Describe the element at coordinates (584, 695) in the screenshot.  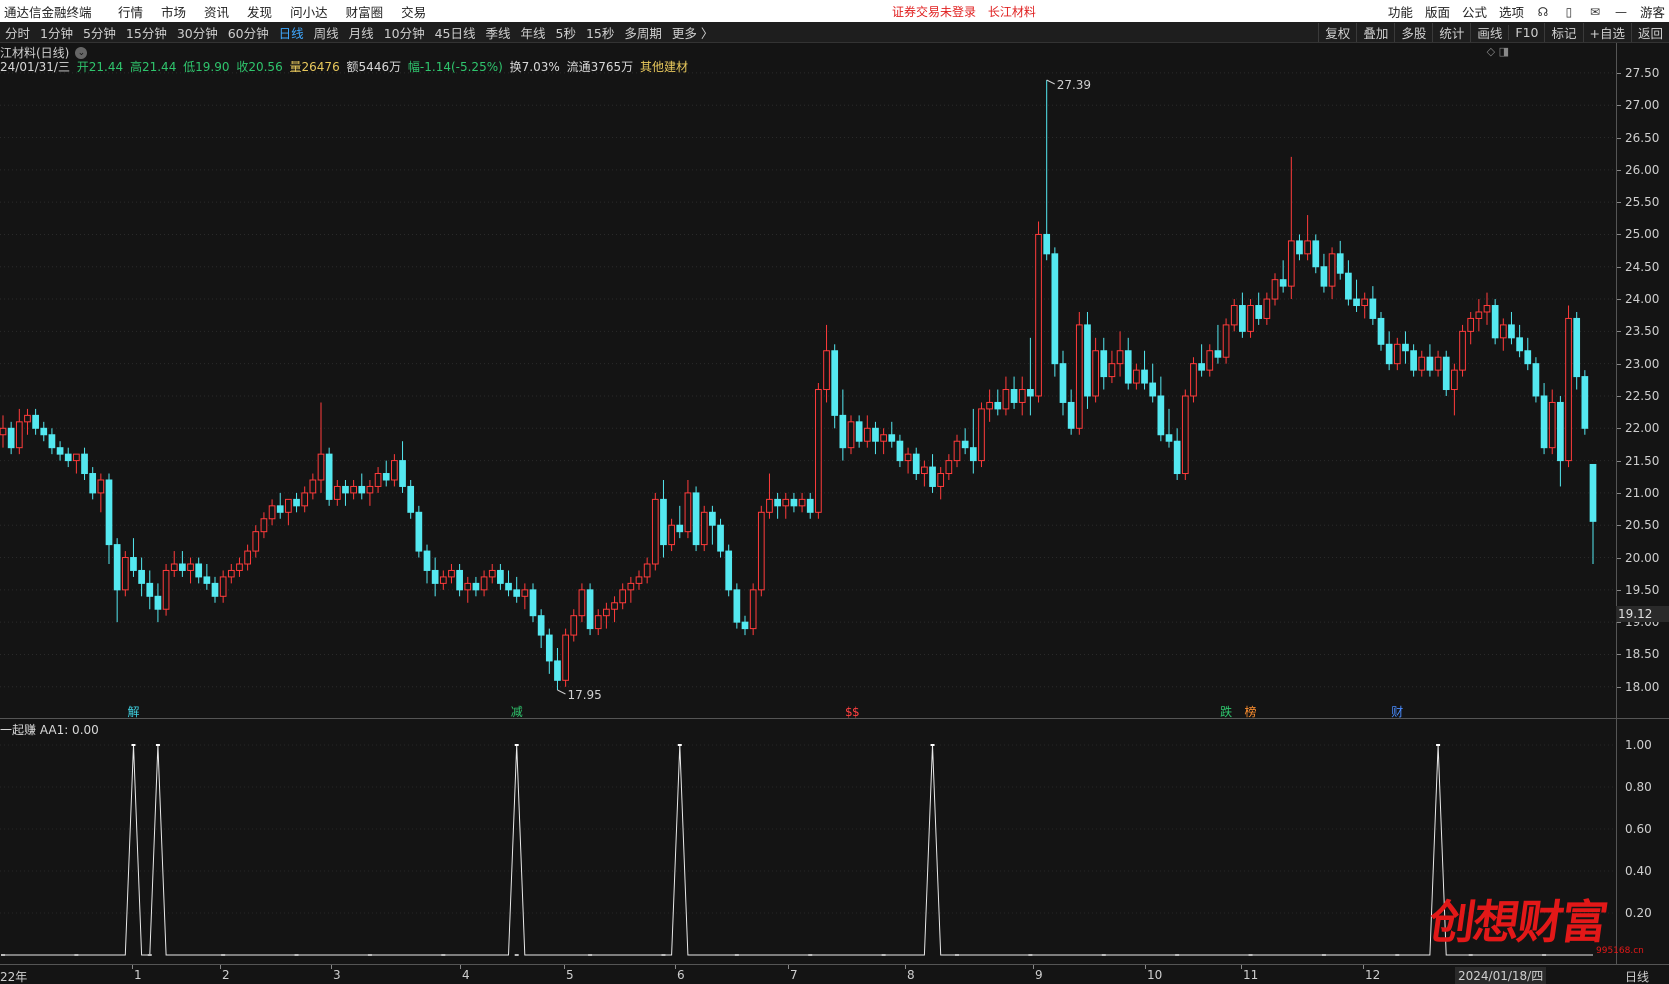
I see `low-price-label: 17.95` at that location.